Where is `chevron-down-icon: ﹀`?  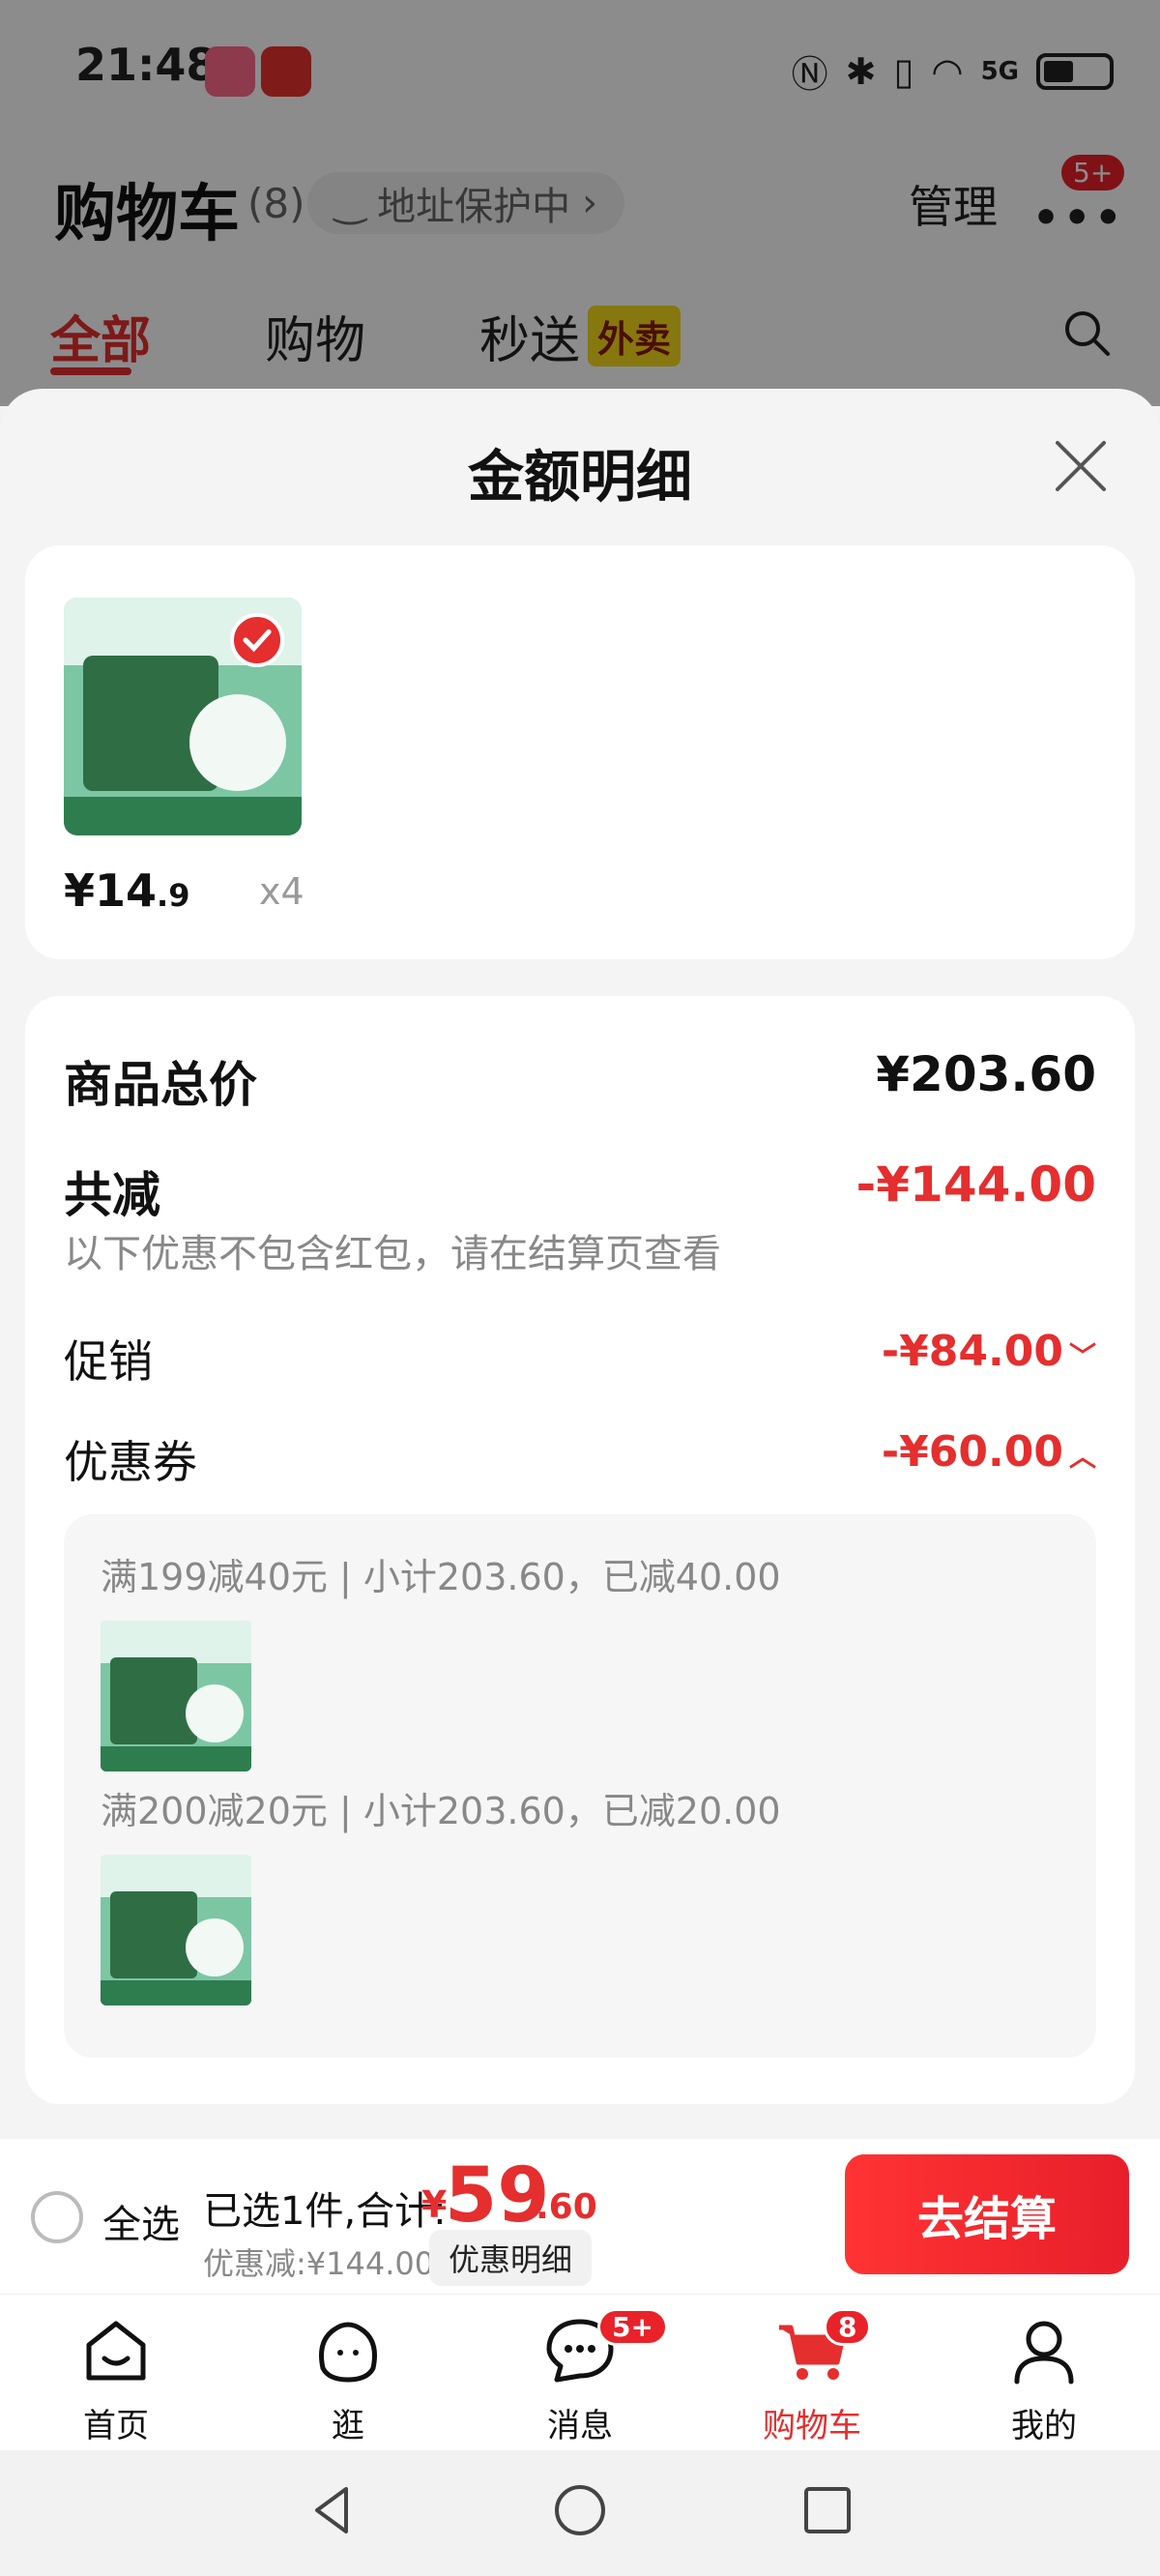
chevron-down-icon: ﹀ is located at coordinates (1082, 1356).